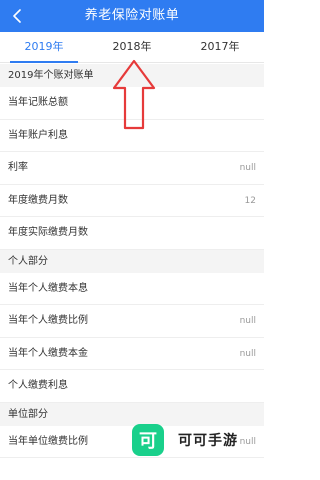  I want to click on tab-2019: 2019年, so click(44, 47).